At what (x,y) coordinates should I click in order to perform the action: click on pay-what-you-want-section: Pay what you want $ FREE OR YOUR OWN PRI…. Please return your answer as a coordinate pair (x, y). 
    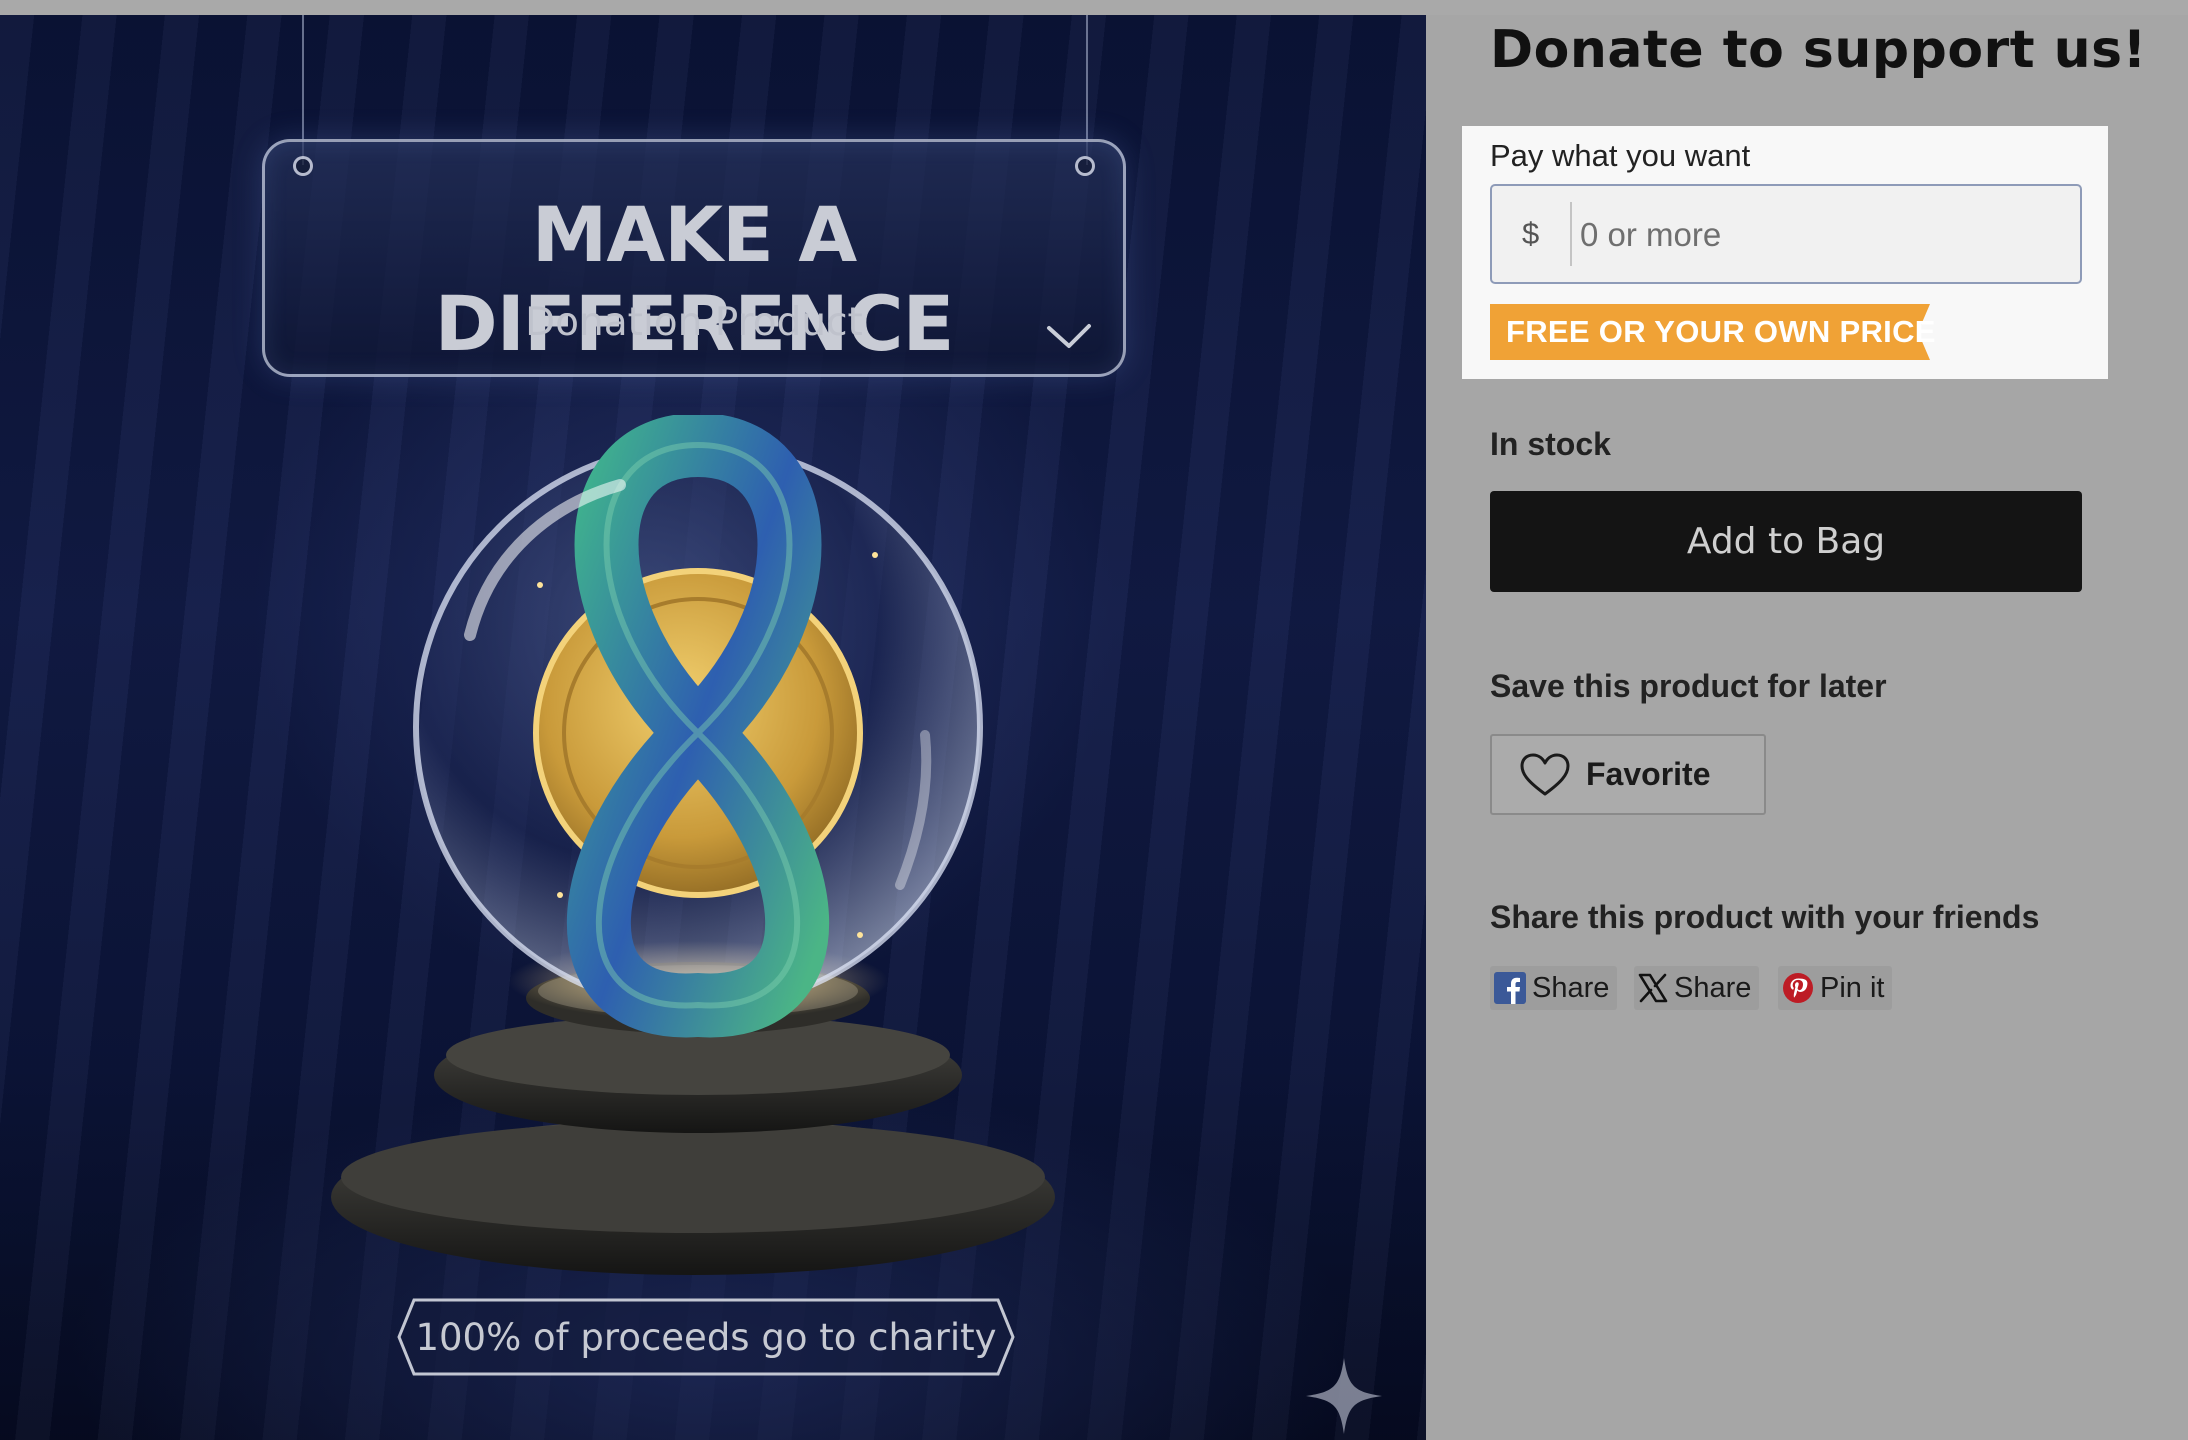
    Looking at the image, I should click on (1785, 252).